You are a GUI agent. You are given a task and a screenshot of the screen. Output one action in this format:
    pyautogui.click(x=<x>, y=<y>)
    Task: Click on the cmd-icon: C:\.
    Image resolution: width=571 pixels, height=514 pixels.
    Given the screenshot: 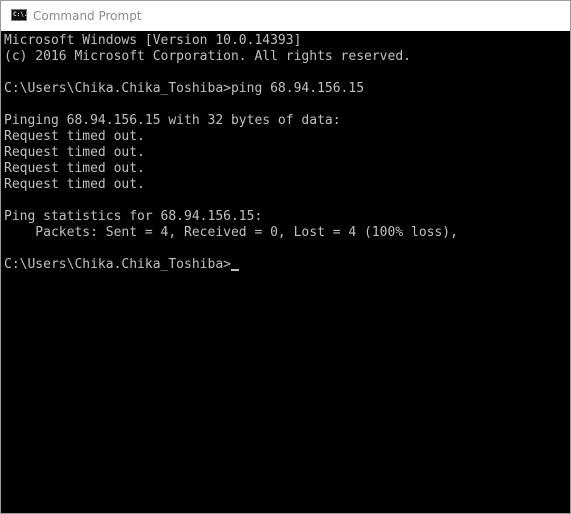 What is the action you would take?
    pyautogui.click(x=19, y=15)
    